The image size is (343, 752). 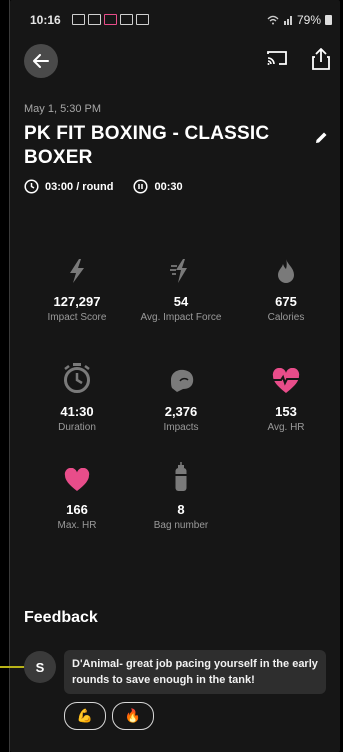 I want to click on status-time: 10:16, so click(x=45, y=20).